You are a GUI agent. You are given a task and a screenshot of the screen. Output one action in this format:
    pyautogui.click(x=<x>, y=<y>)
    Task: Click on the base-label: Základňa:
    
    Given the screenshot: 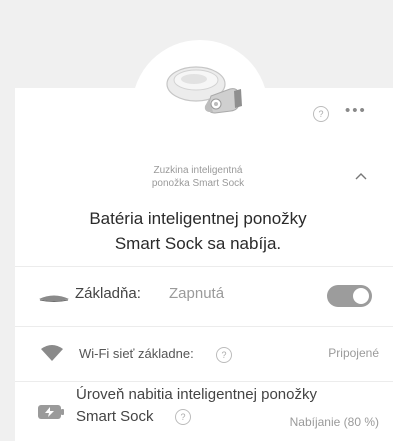 What is the action you would take?
    pyautogui.click(x=108, y=293)
    